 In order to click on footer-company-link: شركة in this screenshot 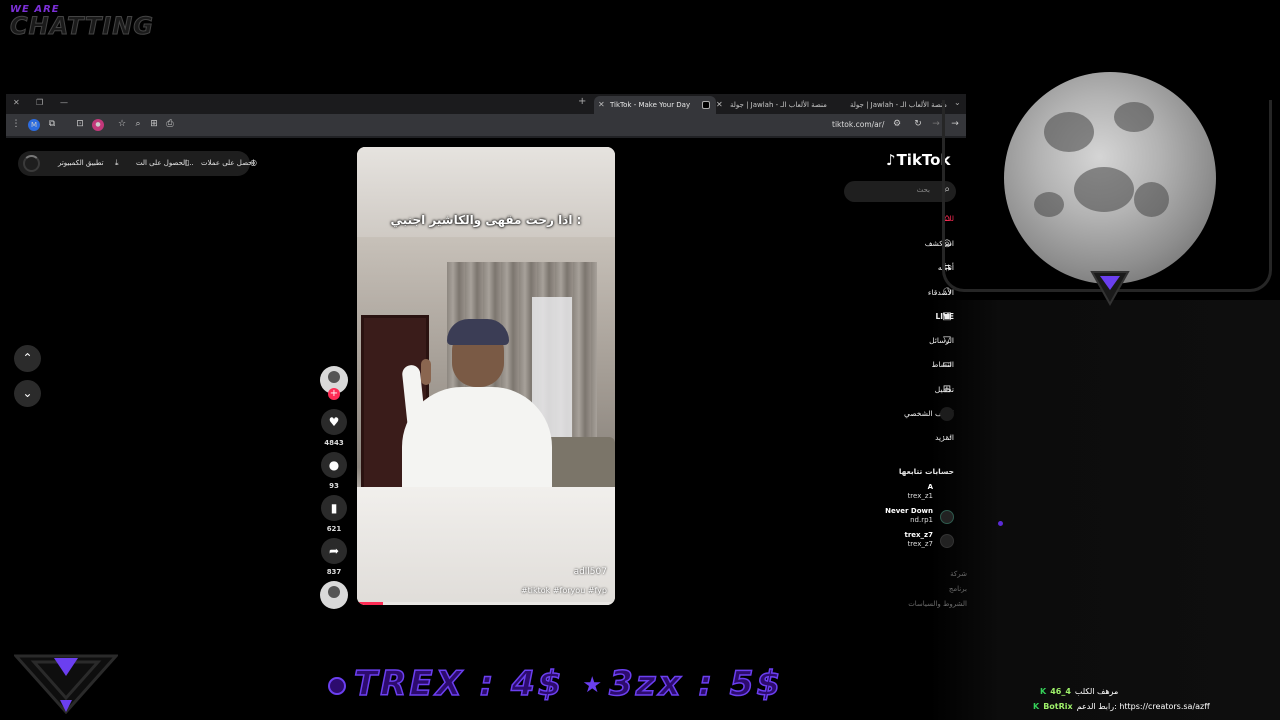, I will do `click(958, 574)`.